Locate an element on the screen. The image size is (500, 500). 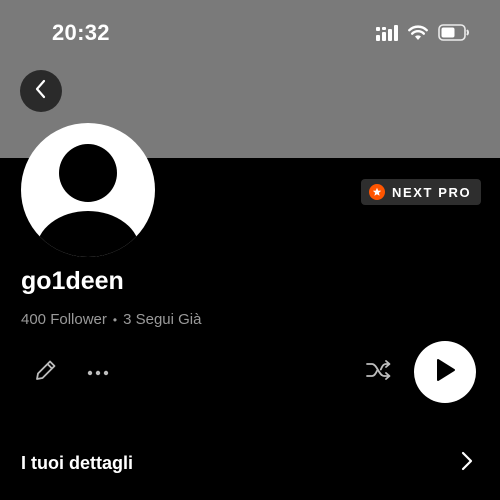
edit-profile-button is located at coordinates (46, 372).